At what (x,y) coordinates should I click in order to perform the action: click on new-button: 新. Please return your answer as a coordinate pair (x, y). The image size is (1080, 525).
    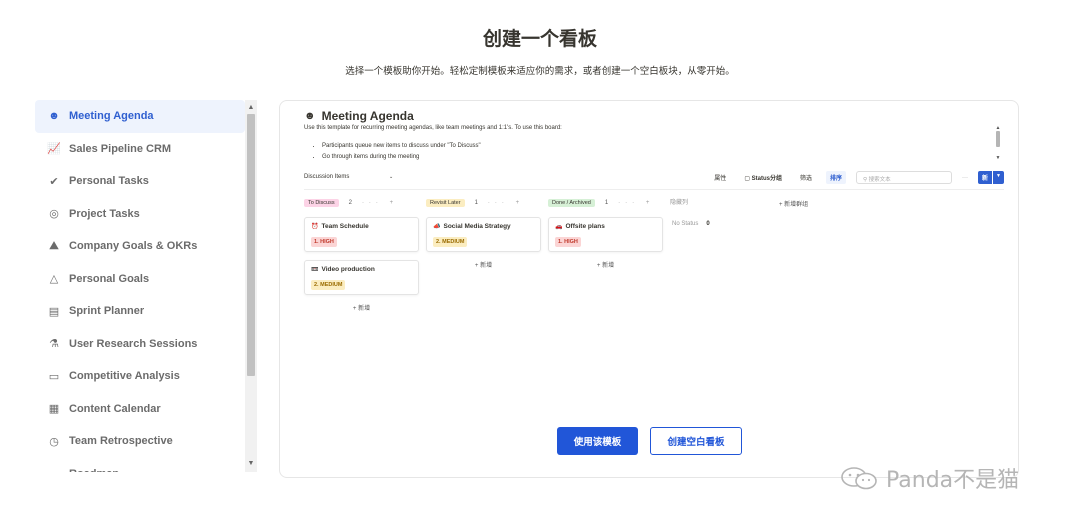
    Looking at the image, I should click on (985, 177).